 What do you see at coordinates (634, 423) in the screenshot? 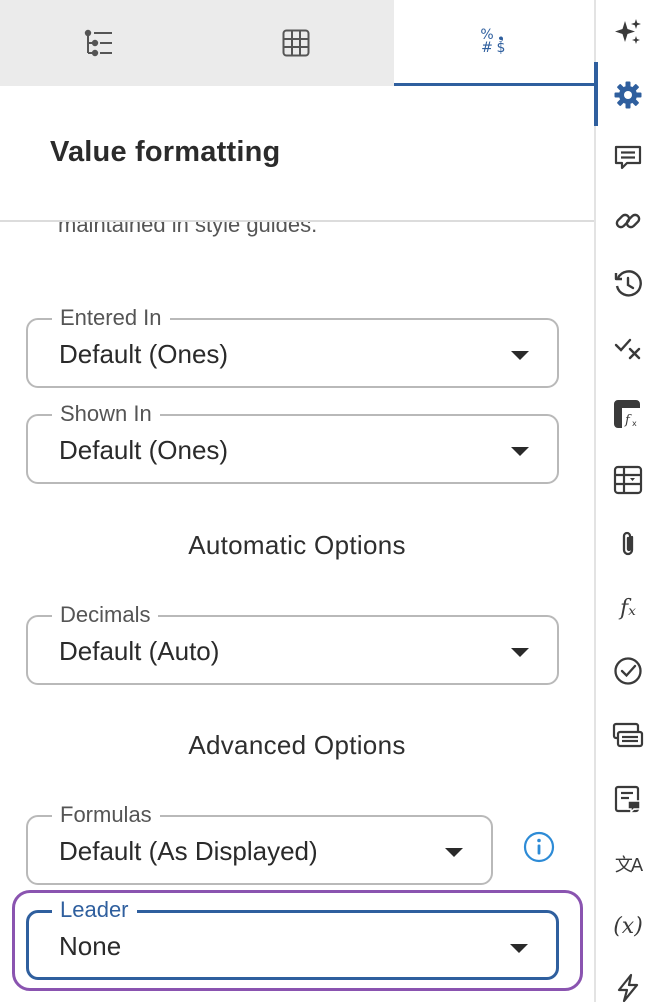
I see `svg-text: x` at bounding box center [634, 423].